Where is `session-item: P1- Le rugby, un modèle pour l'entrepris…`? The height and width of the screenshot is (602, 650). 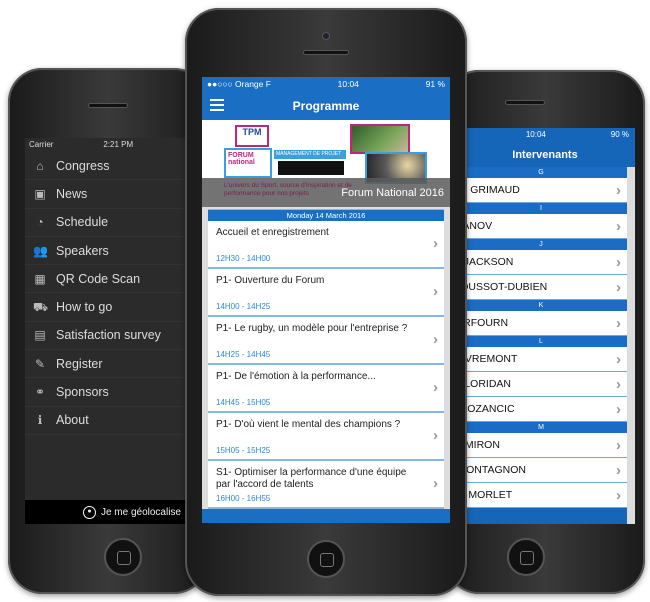
session-item: P1- Le rugby, un modèle pour l'entrepris… is located at coordinates (326, 341).